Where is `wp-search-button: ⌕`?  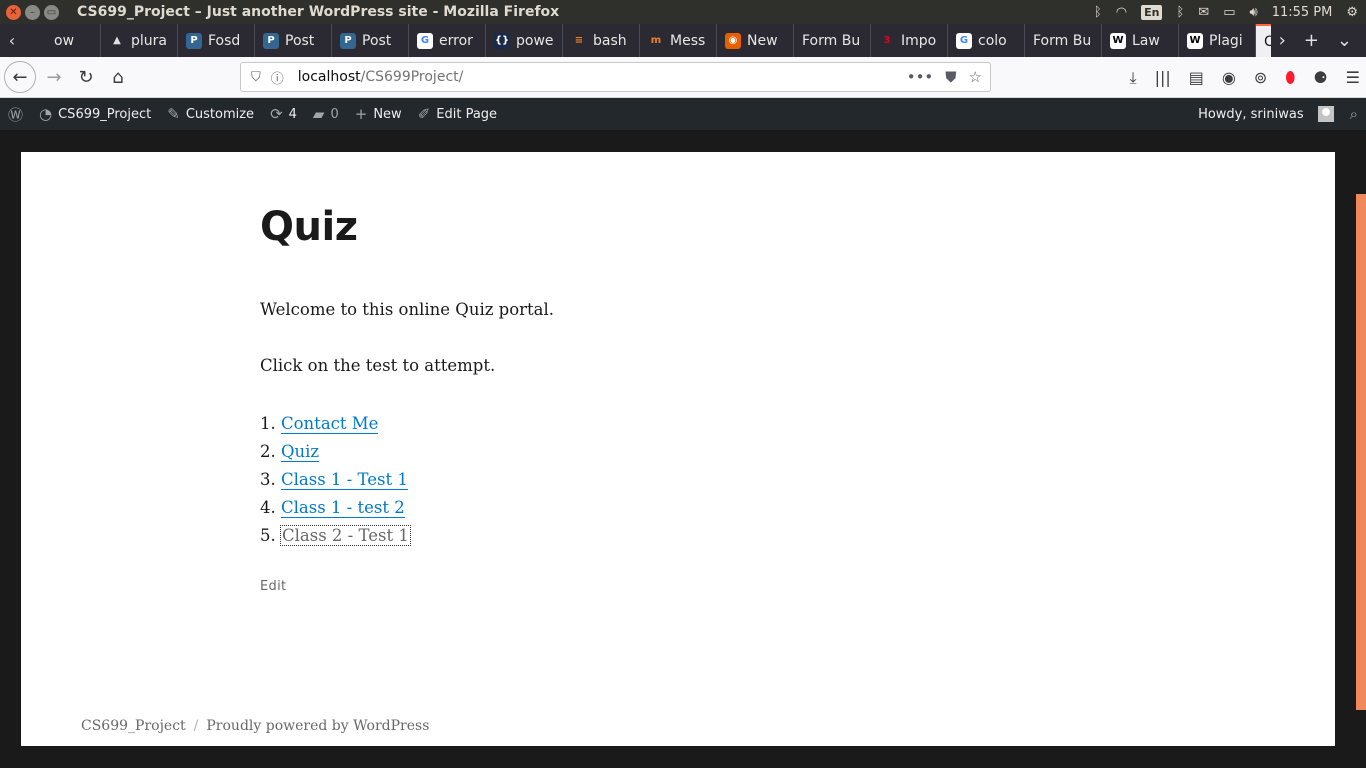 wp-search-button: ⌕ is located at coordinates (1354, 114).